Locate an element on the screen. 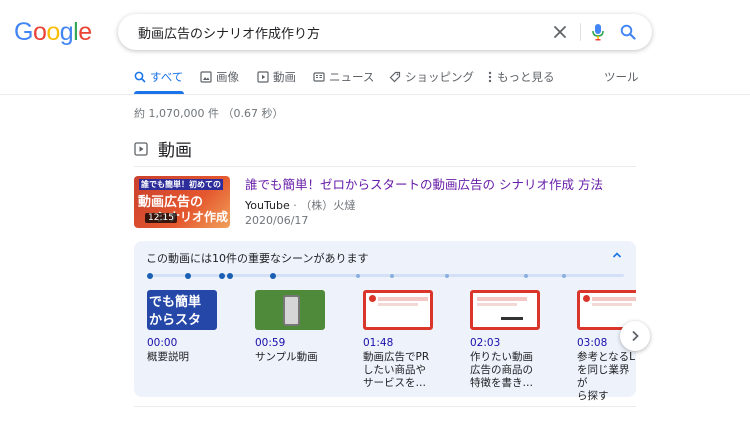 Image resolution: width=750 pixels, height=440 pixels. key-moment-clip: でも簡単 からスタ 00:00 概要説明 is located at coordinates (186, 327).